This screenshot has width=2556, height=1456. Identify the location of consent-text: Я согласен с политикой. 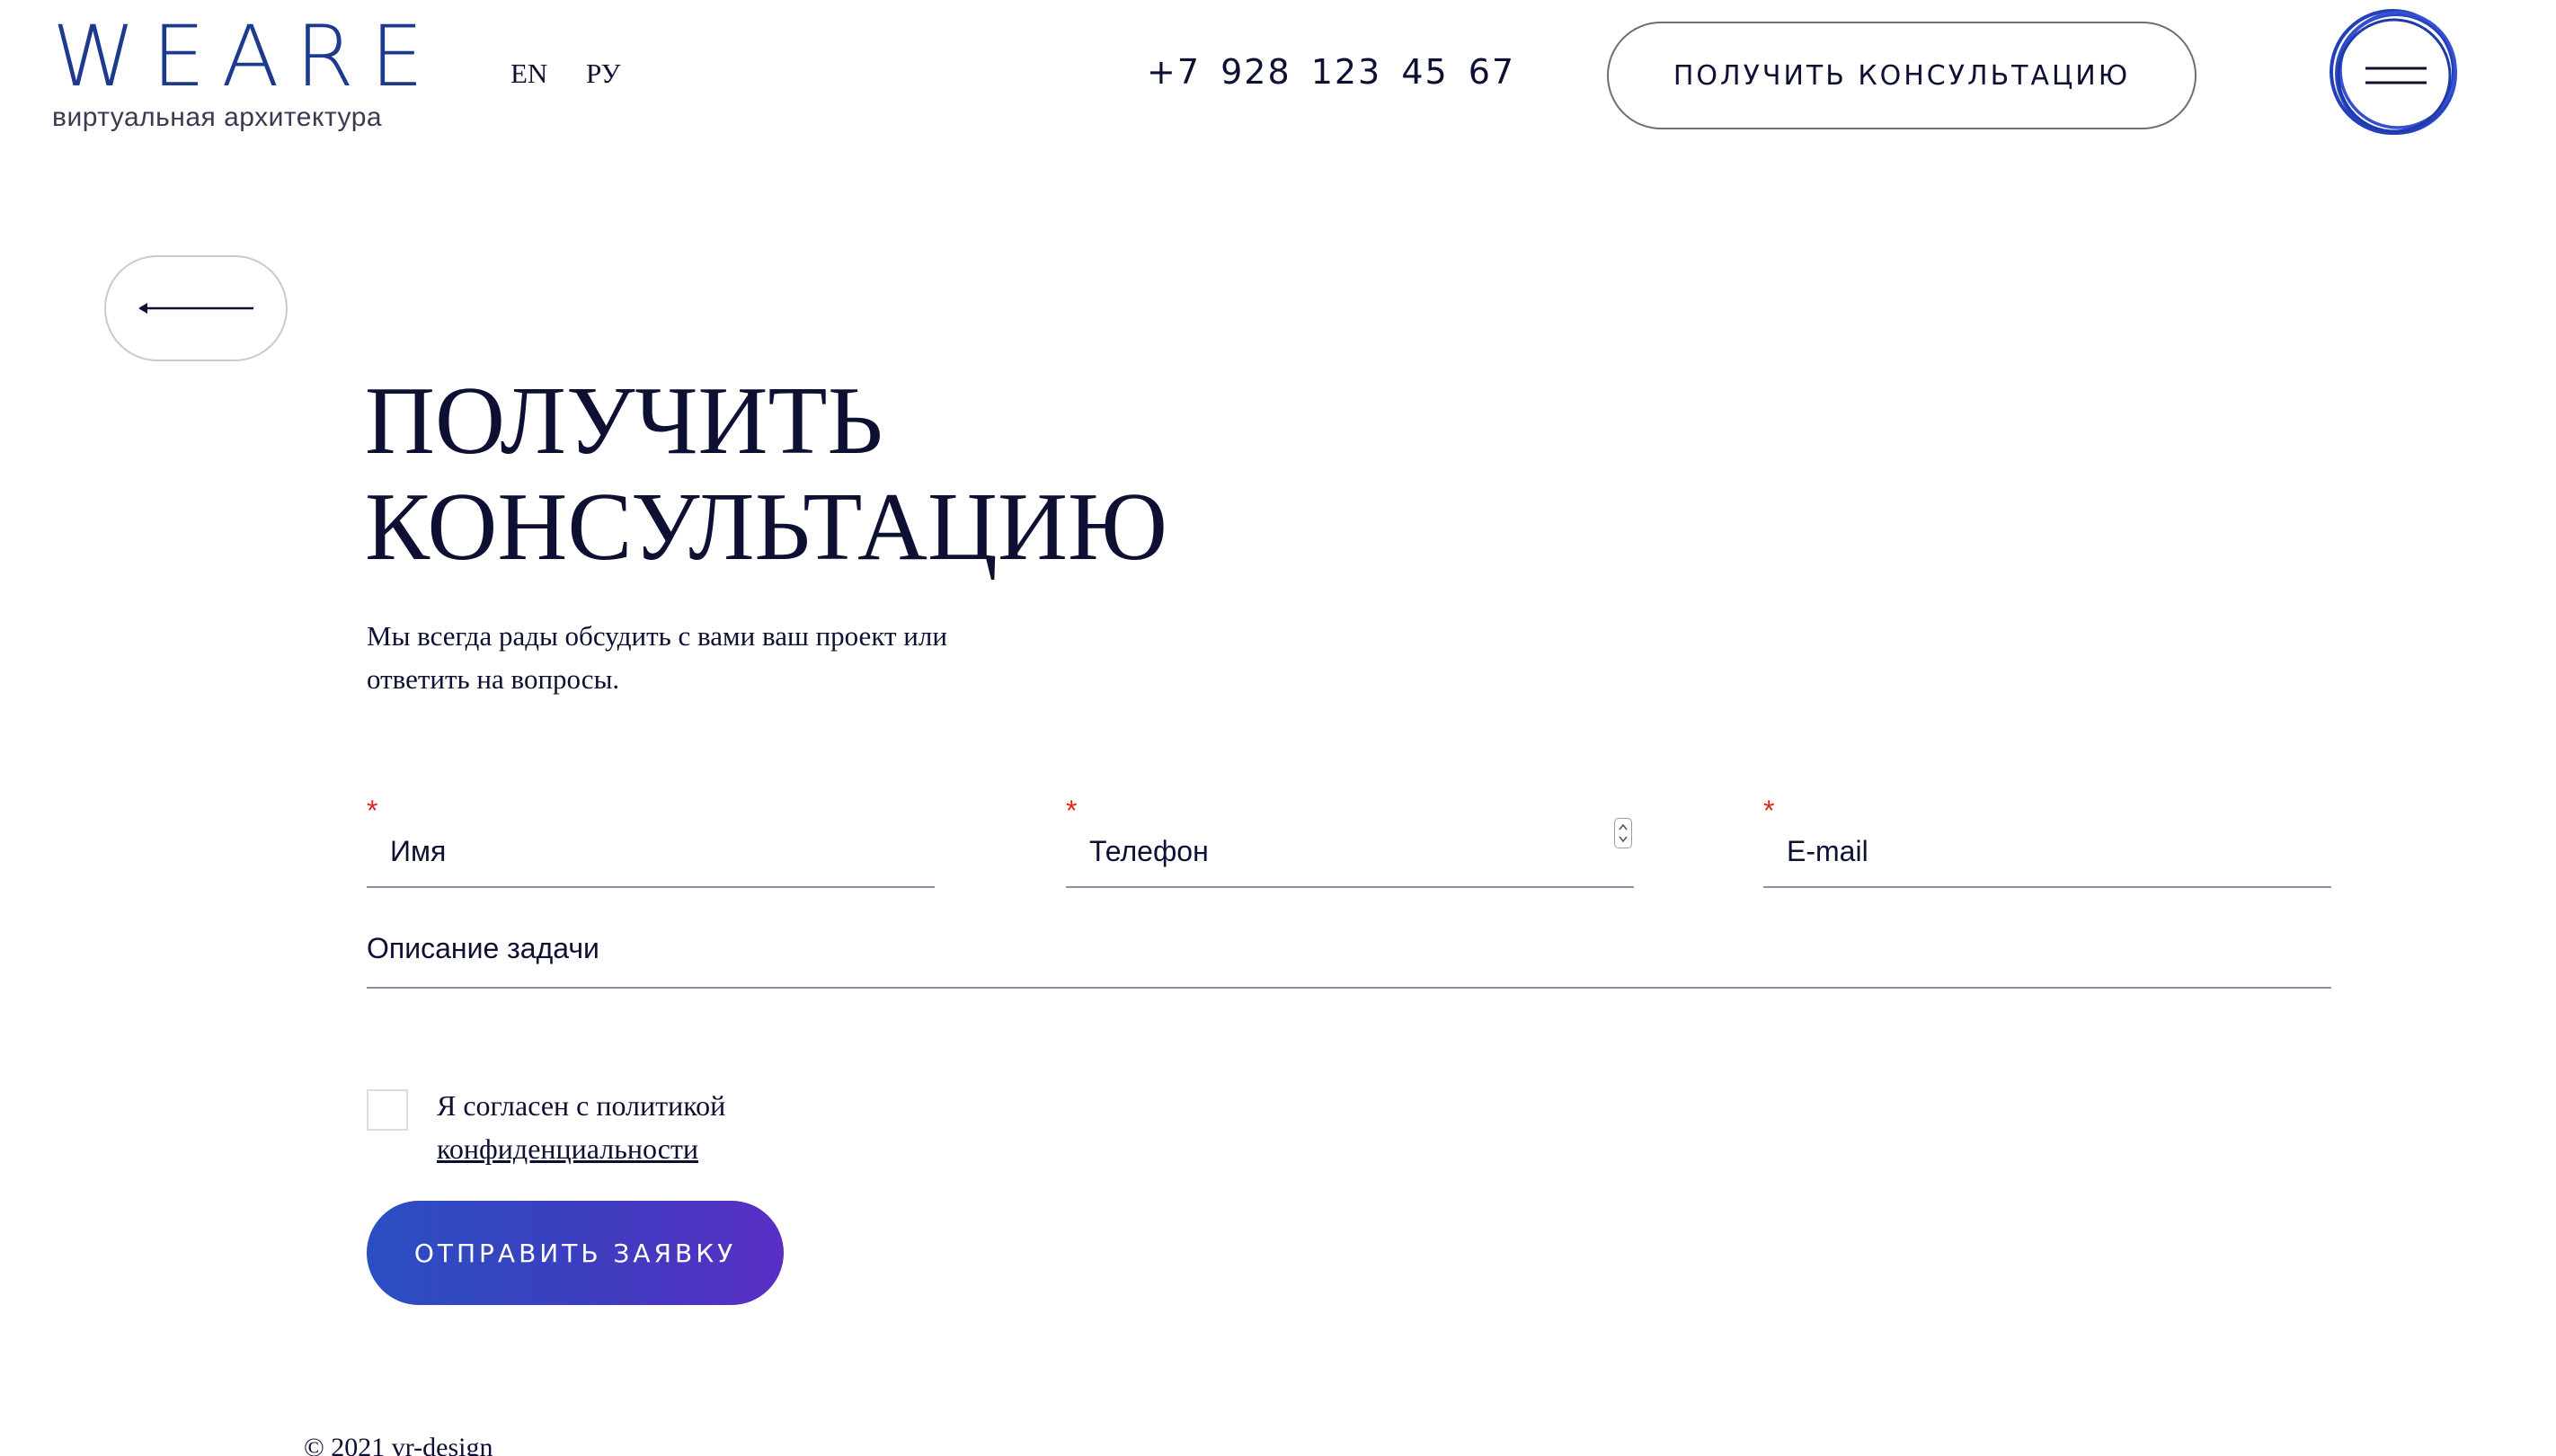
(582, 1106).